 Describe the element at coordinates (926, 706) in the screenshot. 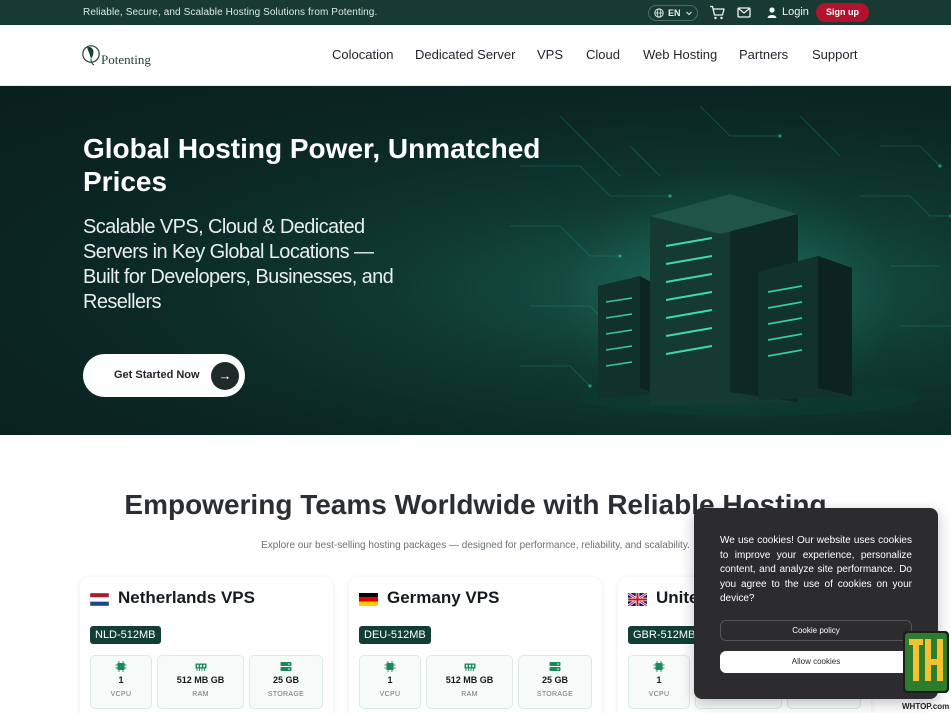

I see `watermark-text: WHTOP.com` at that location.